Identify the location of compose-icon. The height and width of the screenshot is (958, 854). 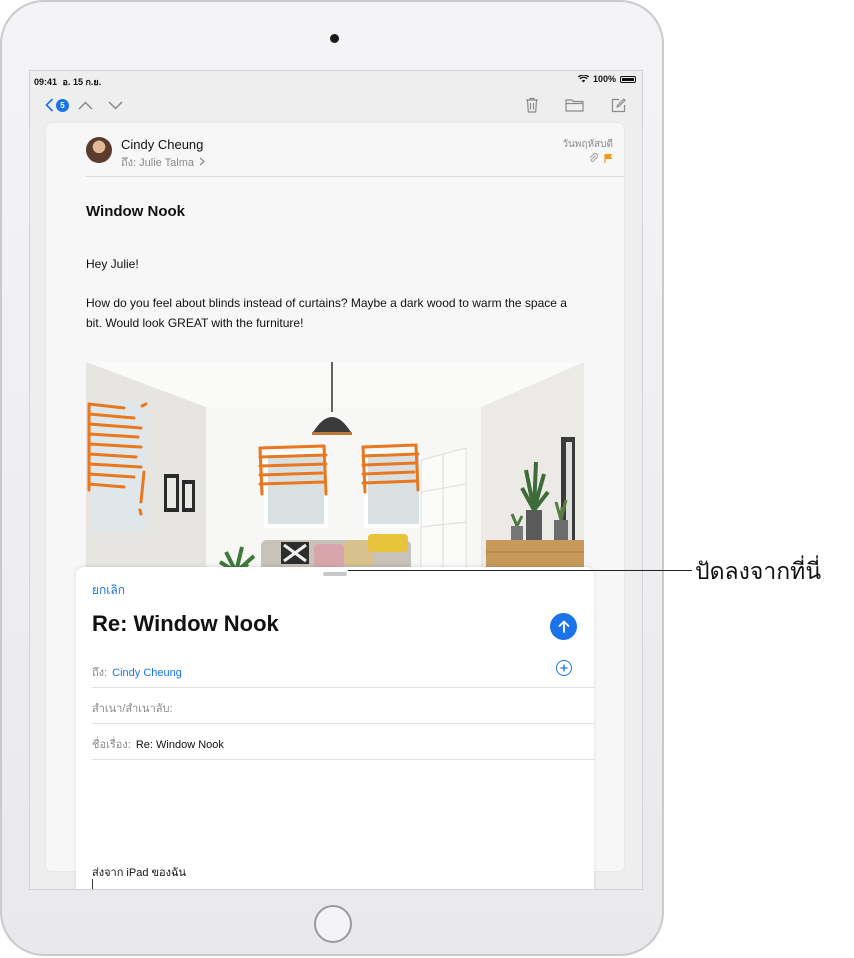
(618, 104).